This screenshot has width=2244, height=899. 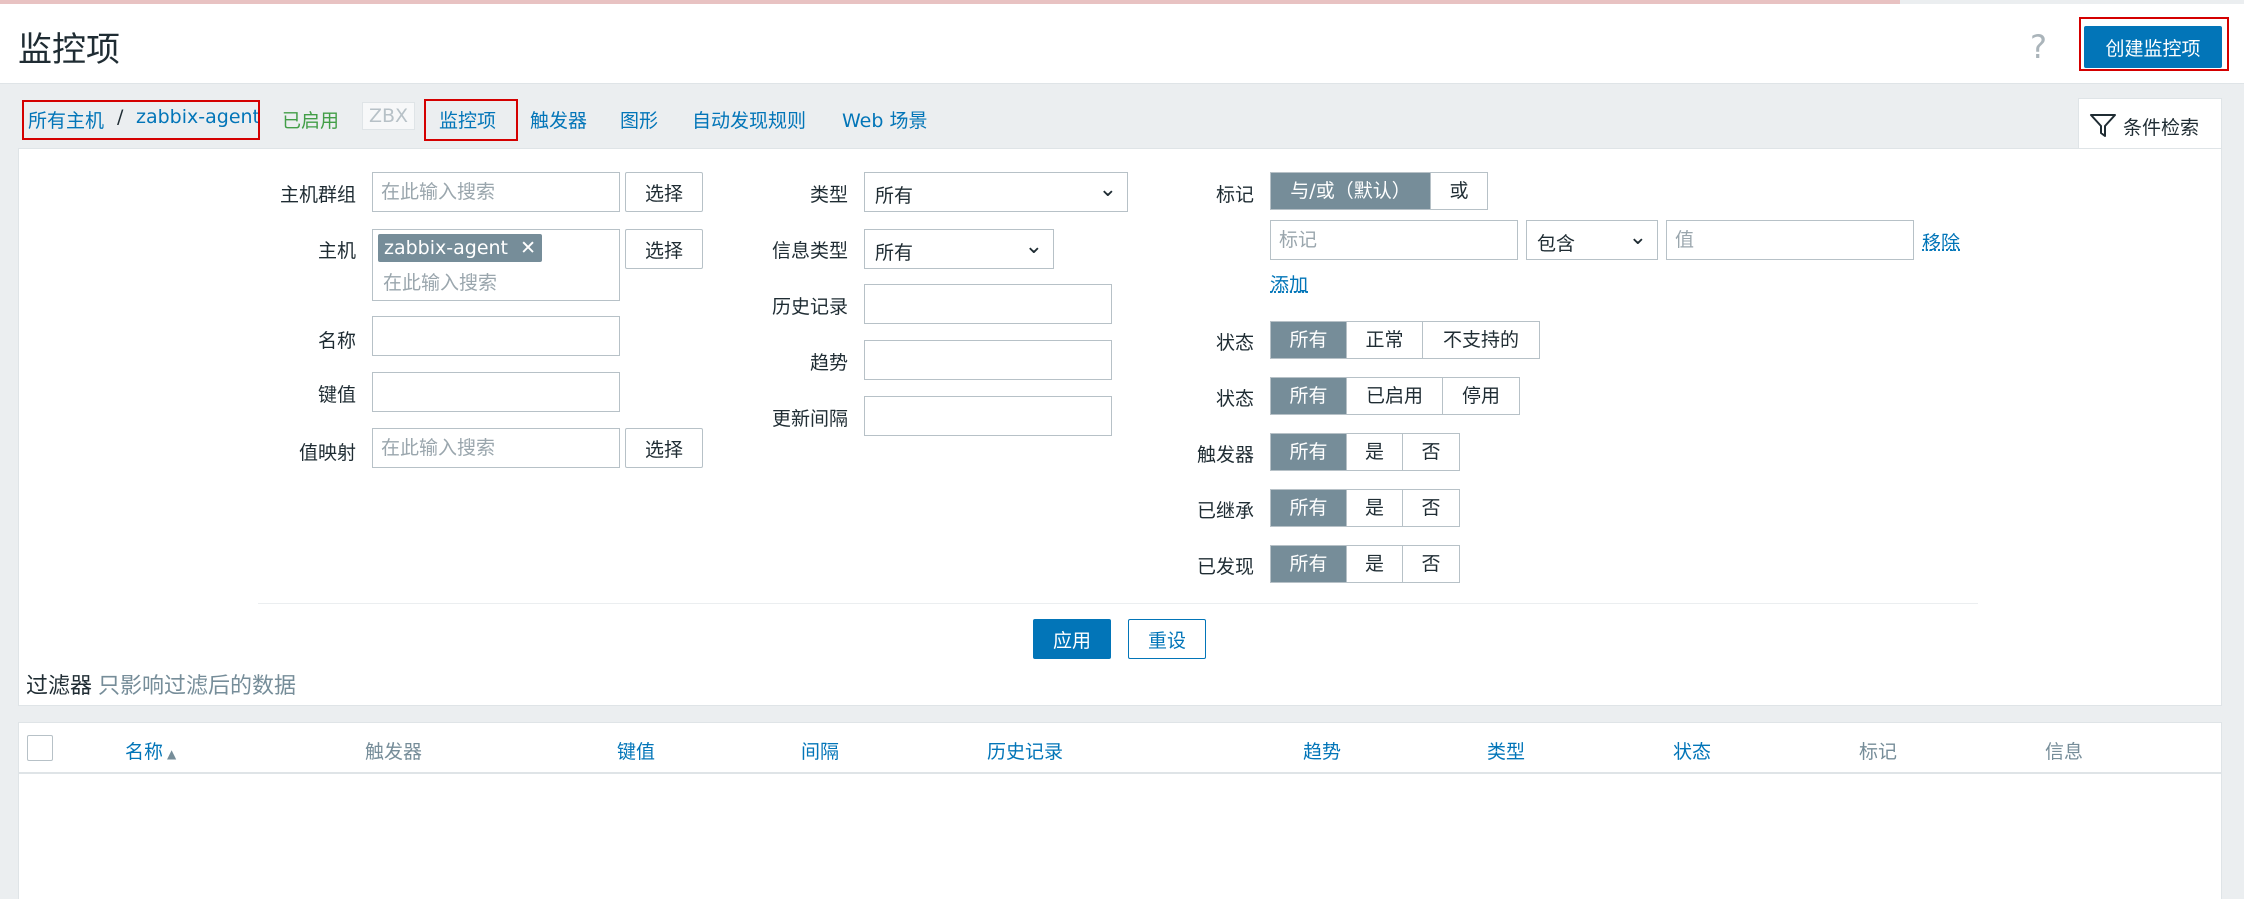 I want to click on key-input, so click(x=496, y=392).